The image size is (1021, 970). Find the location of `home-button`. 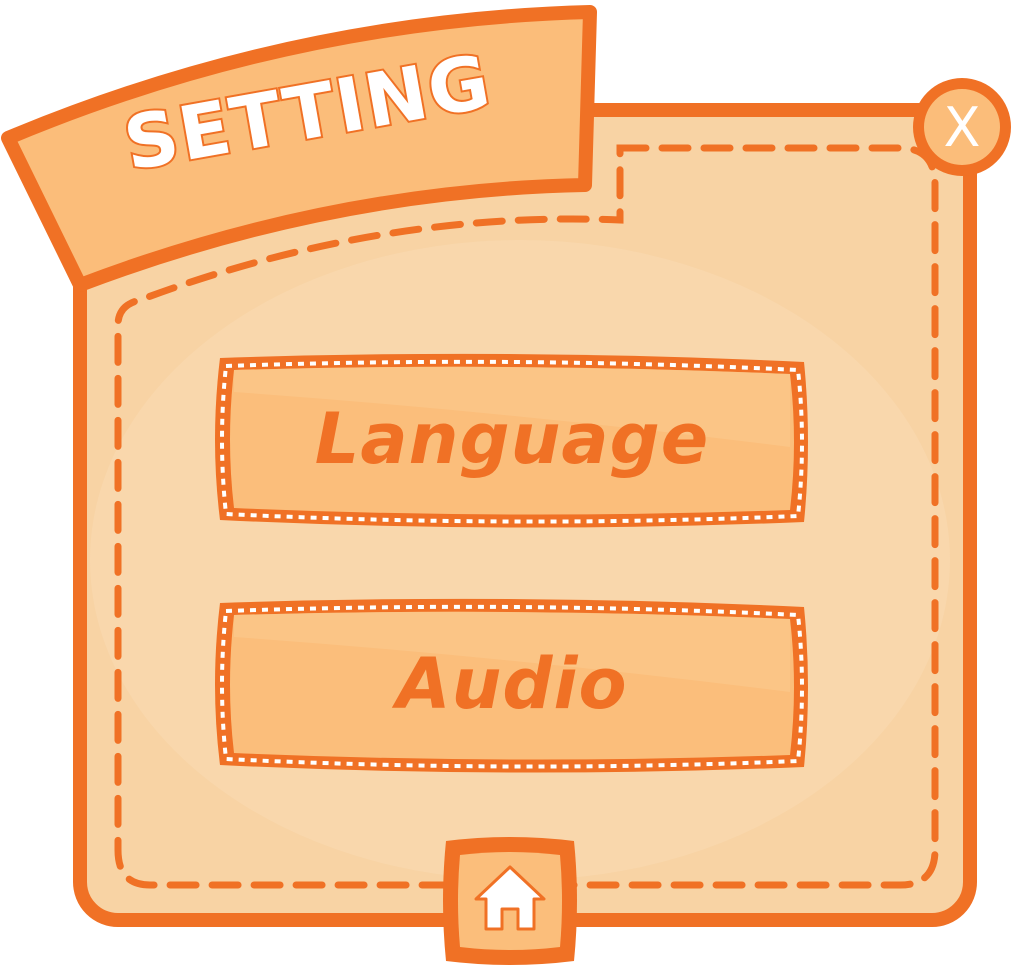

home-button is located at coordinates (510, 901).